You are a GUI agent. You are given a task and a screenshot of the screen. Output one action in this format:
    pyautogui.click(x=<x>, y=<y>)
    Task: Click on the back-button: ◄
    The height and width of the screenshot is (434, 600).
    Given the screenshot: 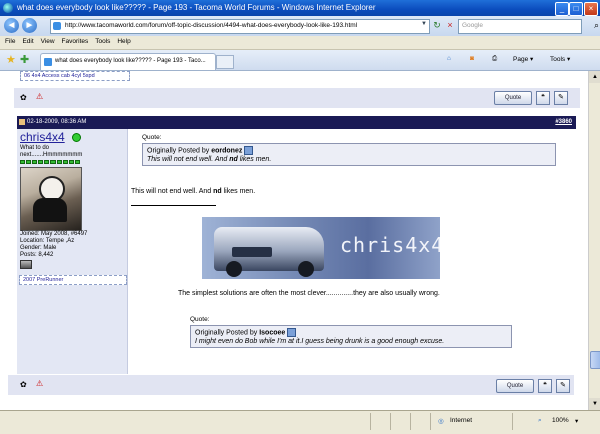 What is the action you would take?
    pyautogui.click(x=11, y=25)
    